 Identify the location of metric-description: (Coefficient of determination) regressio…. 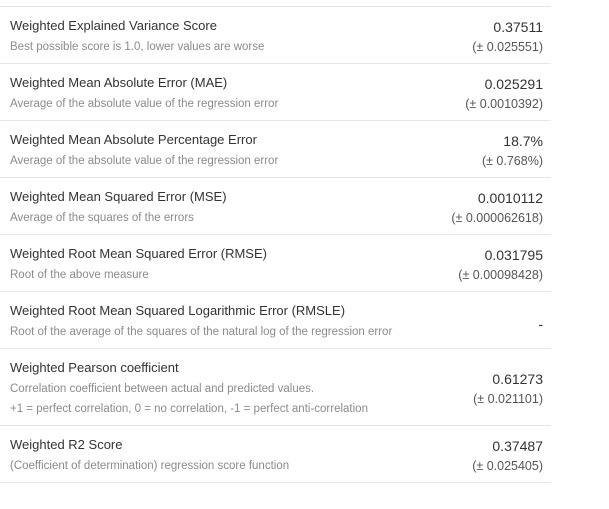
(195, 466).